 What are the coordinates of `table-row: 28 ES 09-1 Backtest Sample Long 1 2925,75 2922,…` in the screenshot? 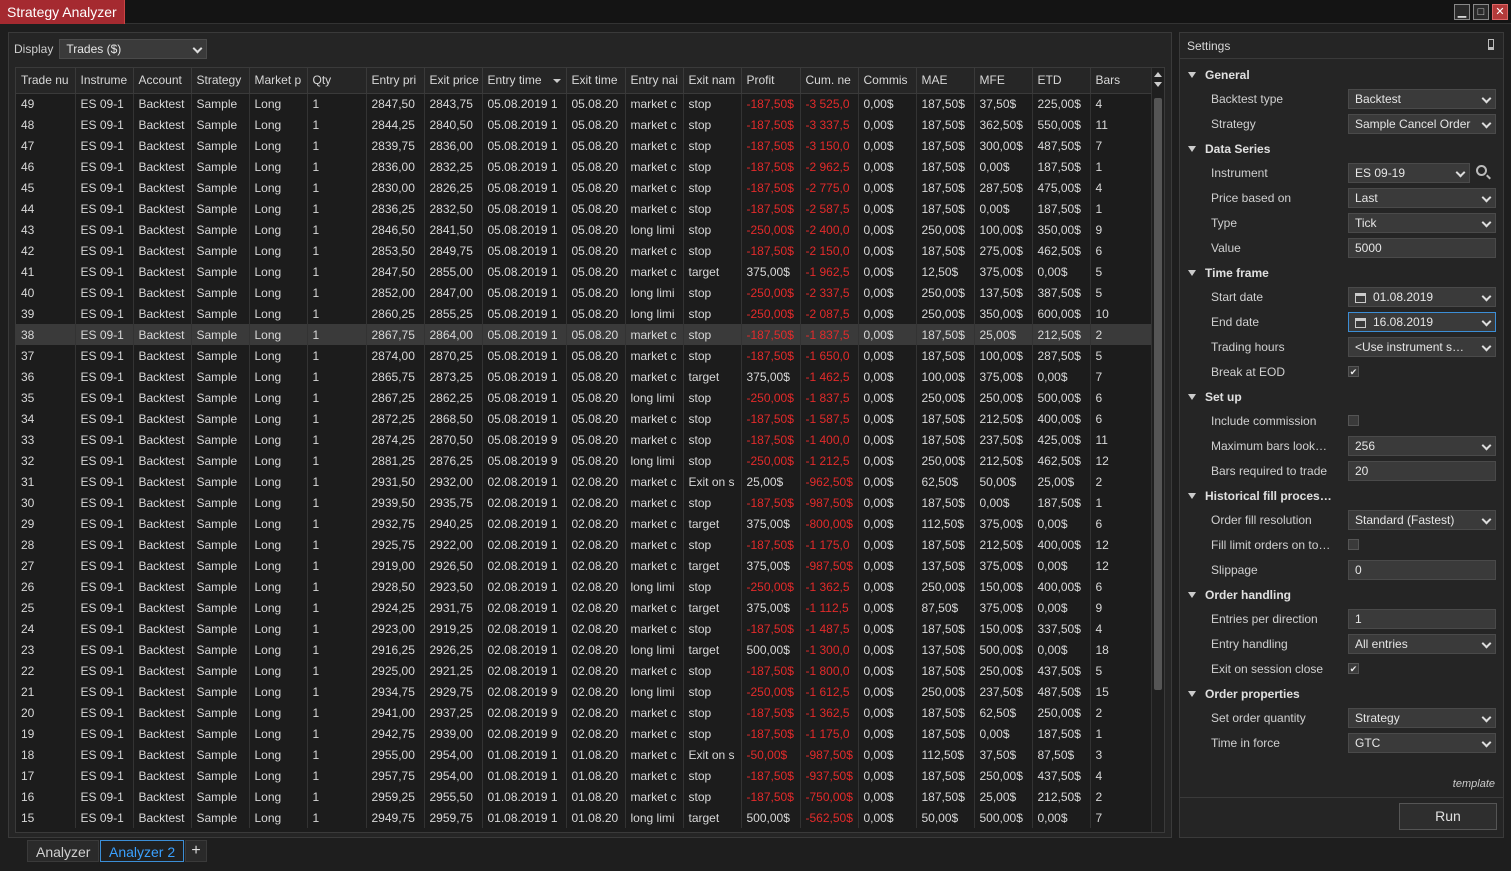 It's located at (584, 544).